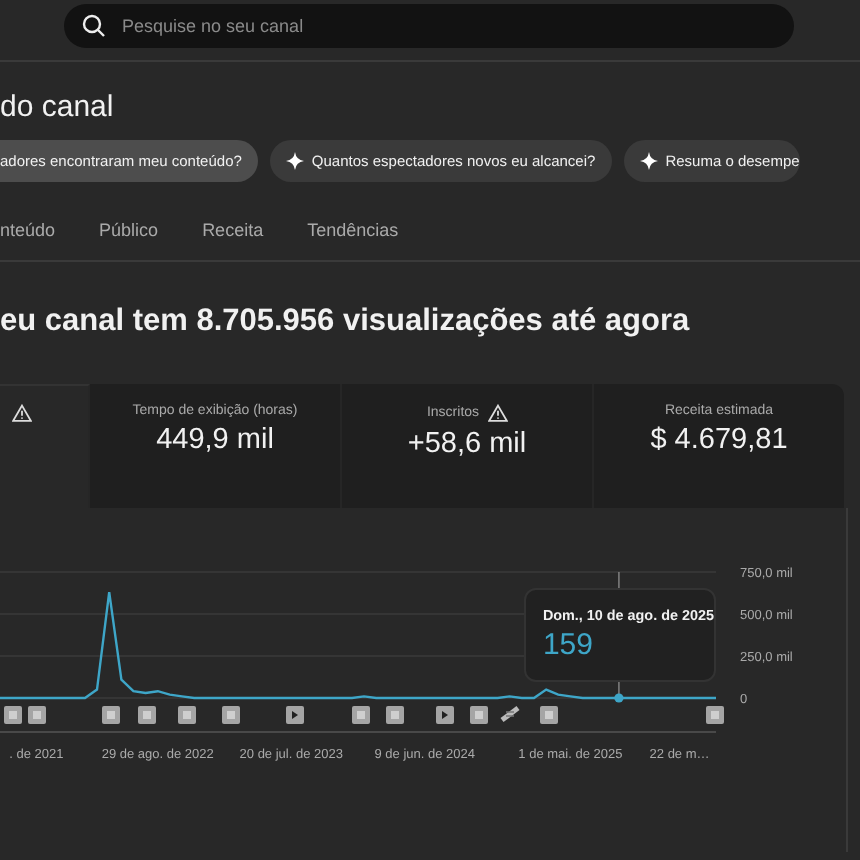 Image resolution: width=860 pixels, height=860 pixels. What do you see at coordinates (467, 444) in the screenshot?
I see `metric-value: +58,6 mil` at bounding box center [467, 444].